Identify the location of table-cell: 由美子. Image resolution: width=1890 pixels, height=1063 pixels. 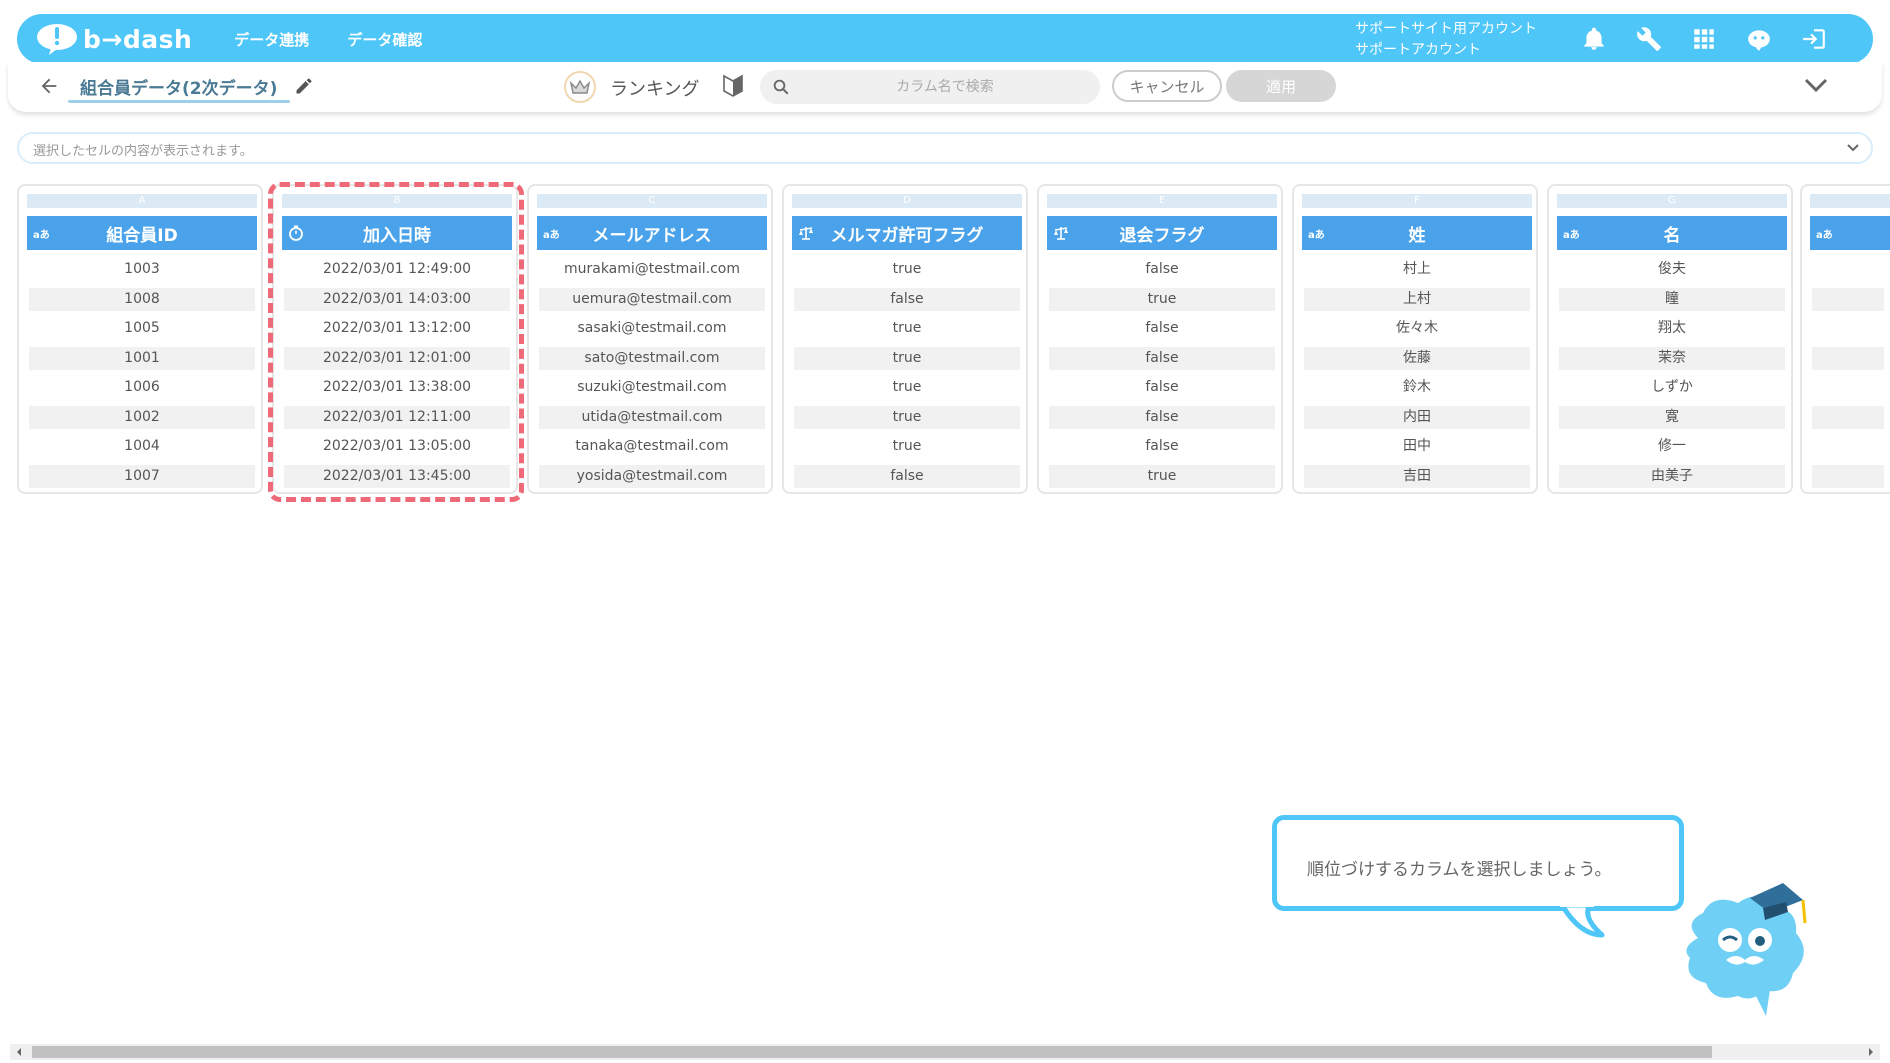
(1672, 476).